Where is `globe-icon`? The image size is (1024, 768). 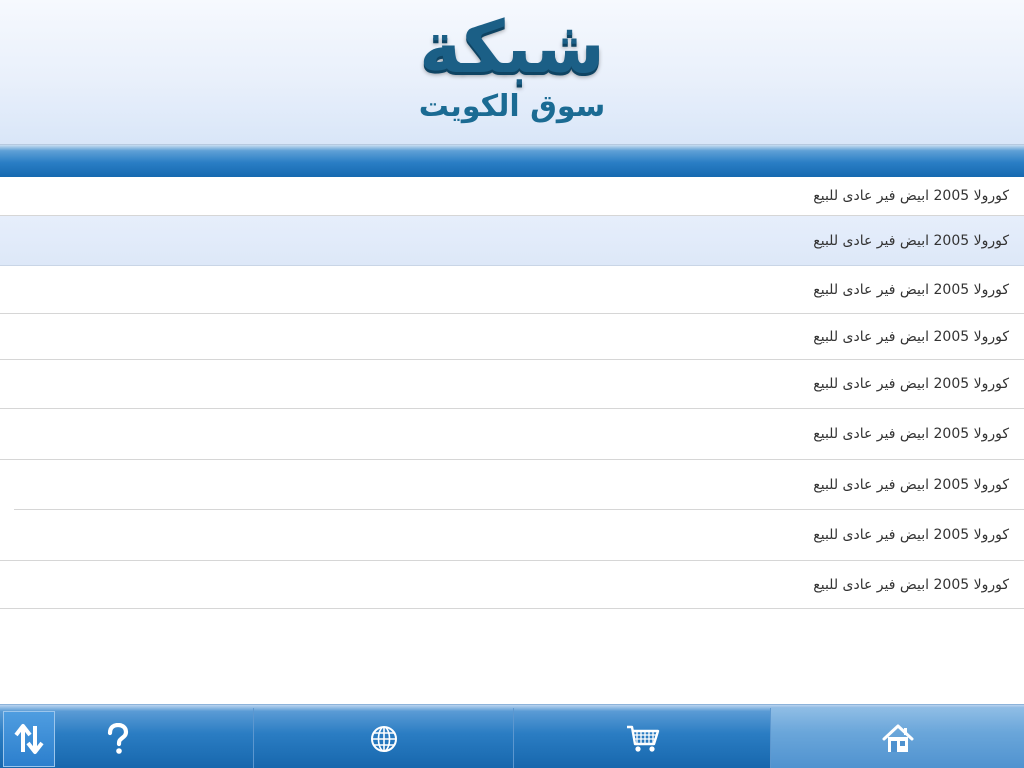 globe-icon is located at coordinates (384, 738).